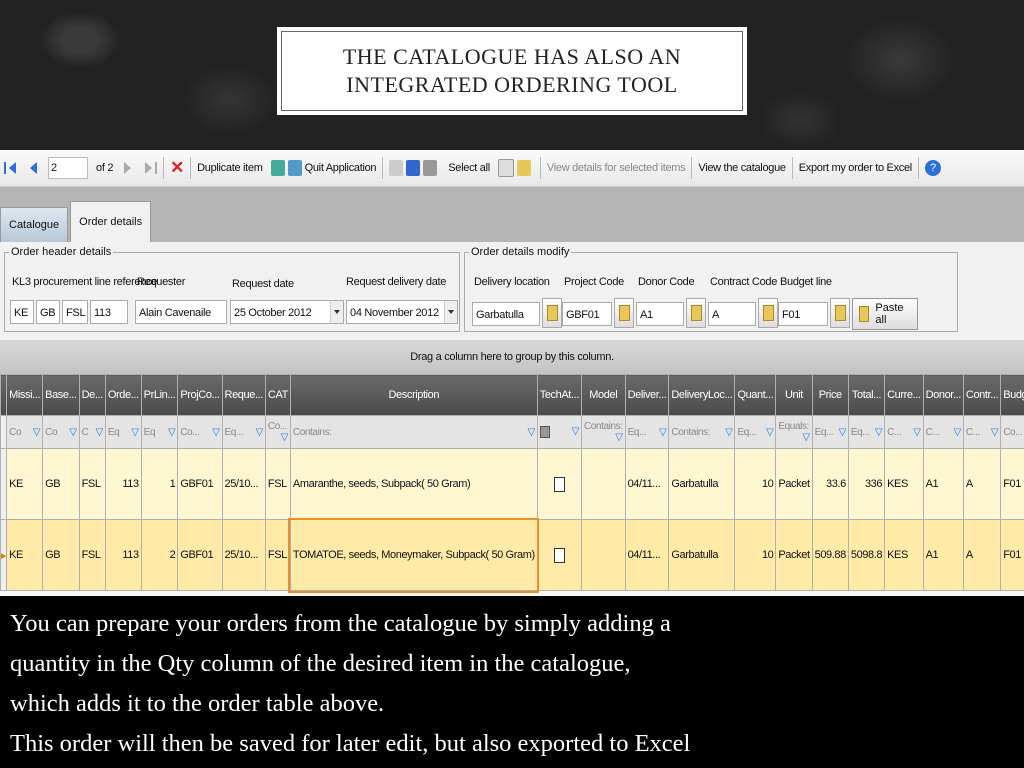  Describe the element at coordinates (755, 484) in the screenshot. I see `table-cell: 10` at that location.